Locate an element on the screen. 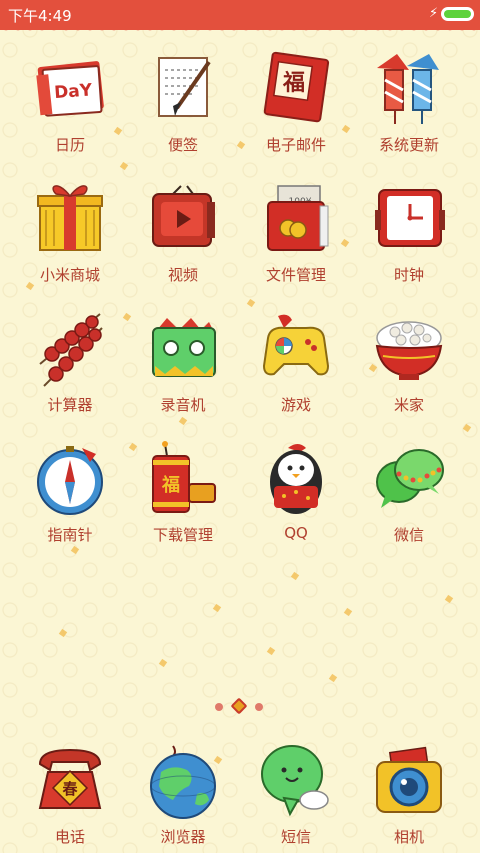  candied-haws-icon is located at coordinates (70, 350).